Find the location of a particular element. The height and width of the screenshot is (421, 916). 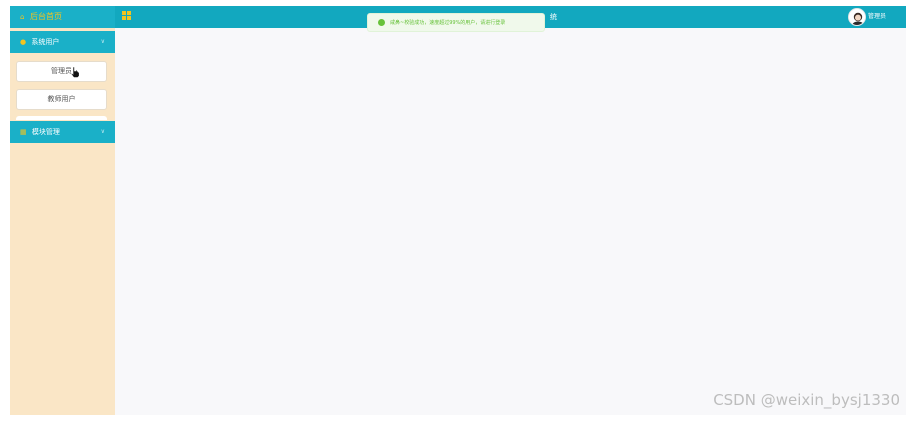

hand-cursor-icon is located at coordinates (75, 72).